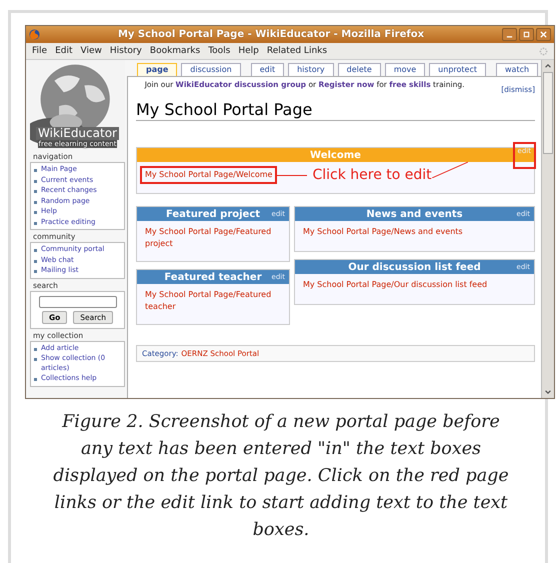 The width and height of the screenshot is (556, 563). Describe the element at coordinates (40, 51) in the screenshot. I see `menu-item: File` at that location.